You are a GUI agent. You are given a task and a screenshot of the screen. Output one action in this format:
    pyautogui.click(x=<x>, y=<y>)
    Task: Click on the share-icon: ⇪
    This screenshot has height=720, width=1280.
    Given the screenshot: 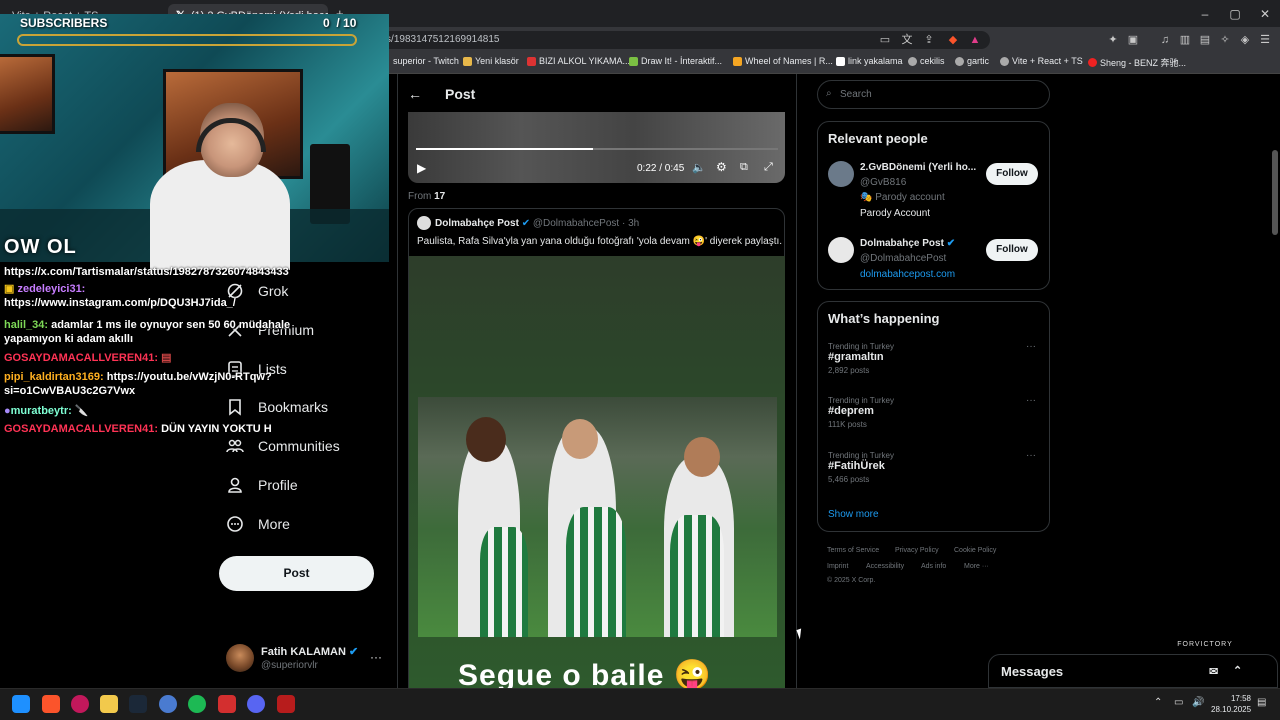 What is the action you would take?
    pyautogui.click(x=929, y=40)
    